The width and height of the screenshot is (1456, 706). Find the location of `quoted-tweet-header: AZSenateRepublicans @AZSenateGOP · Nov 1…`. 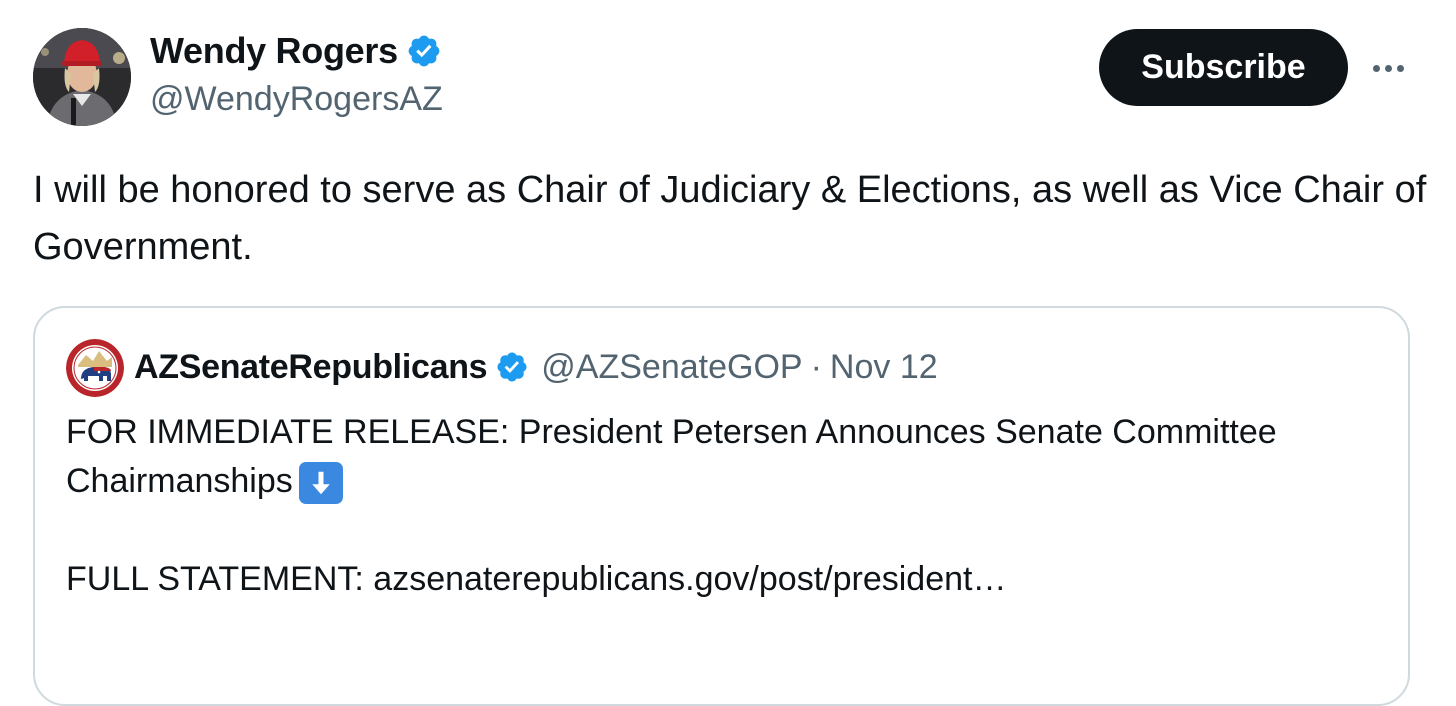

quoted-tweet-header: AZSenateRepublicans @AZSenateGOP · Nov 1… is located at coordinates (536, 367).